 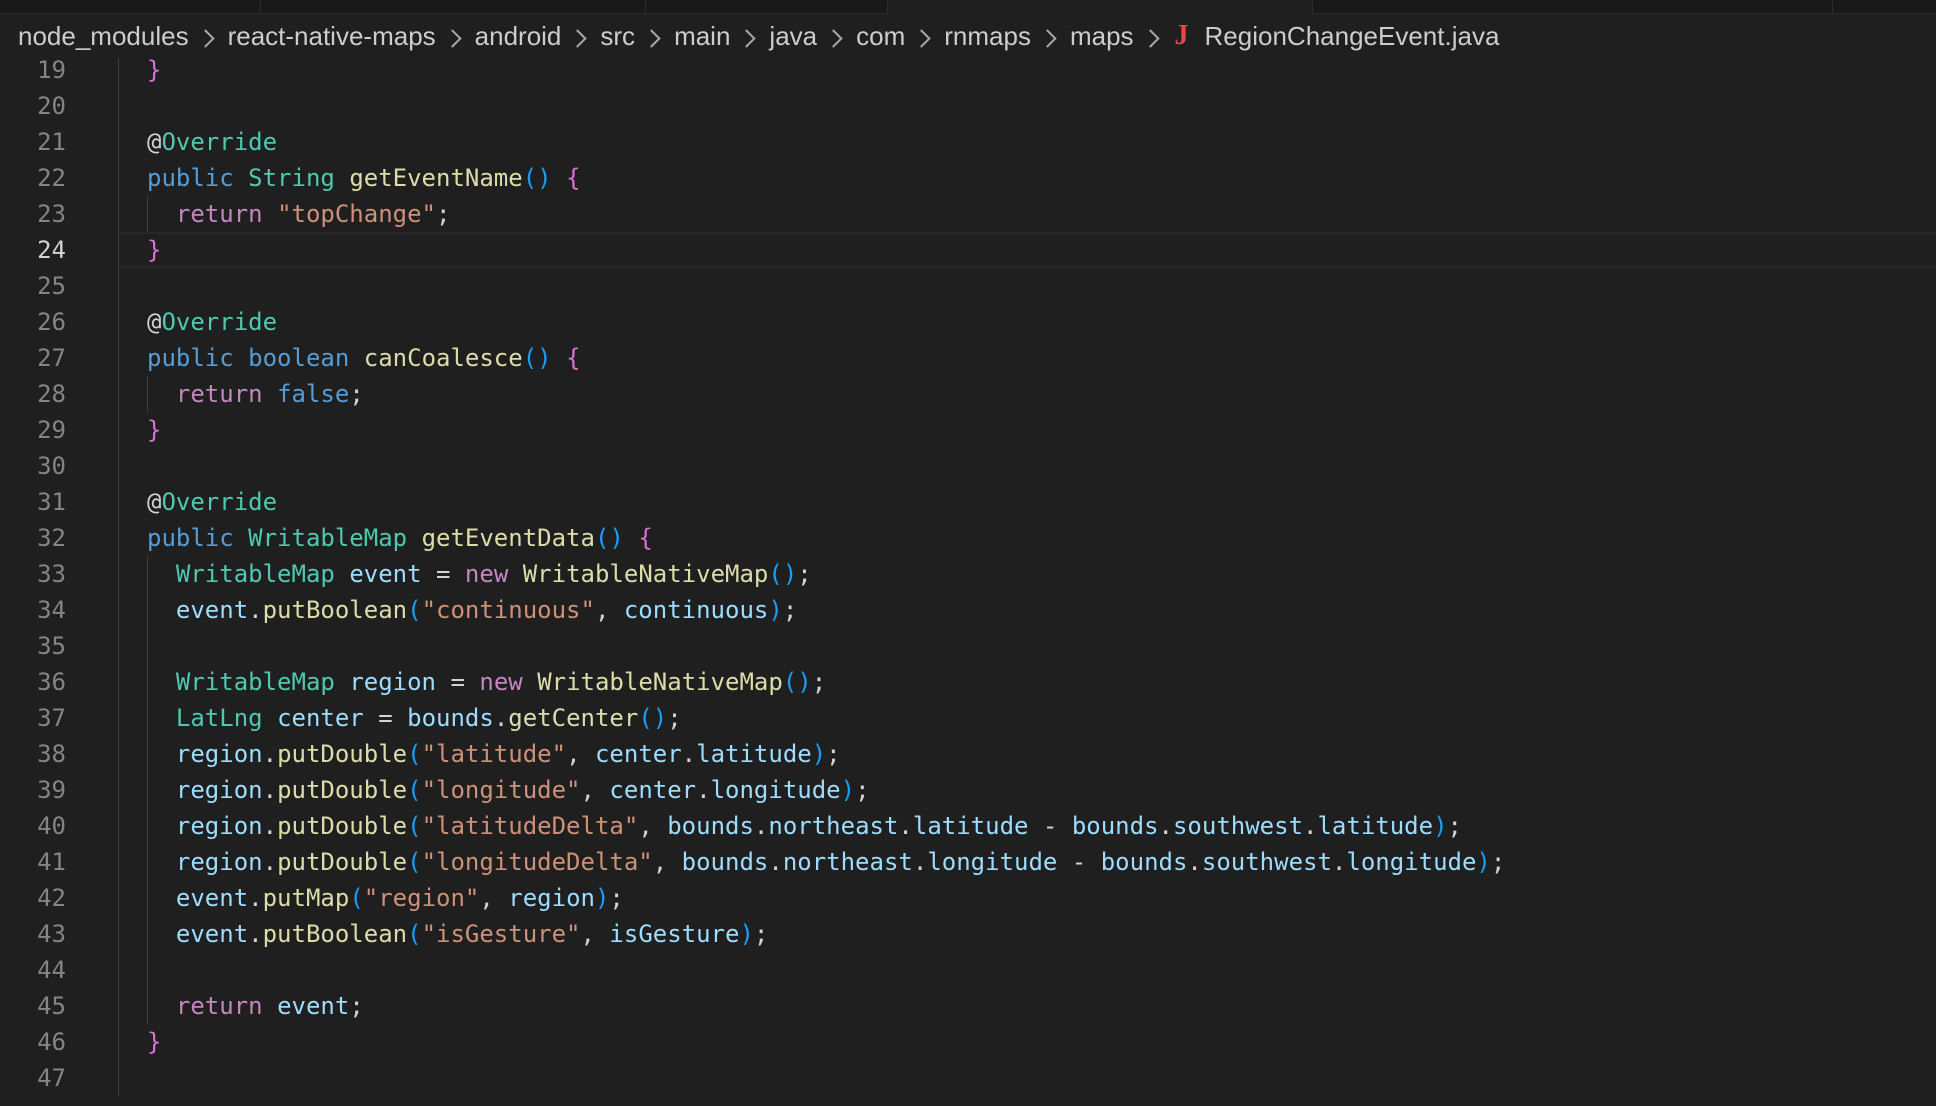 What do you see at coordinates (103, 36) in the screenshot?
I see `breadcrumb-segment: node_modules` at bounding box center [103, 36].